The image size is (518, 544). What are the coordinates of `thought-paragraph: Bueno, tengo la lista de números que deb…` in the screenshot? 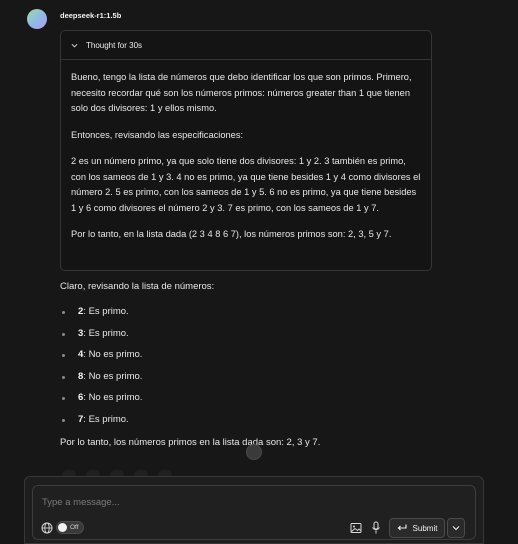 It's located at (241, 92).